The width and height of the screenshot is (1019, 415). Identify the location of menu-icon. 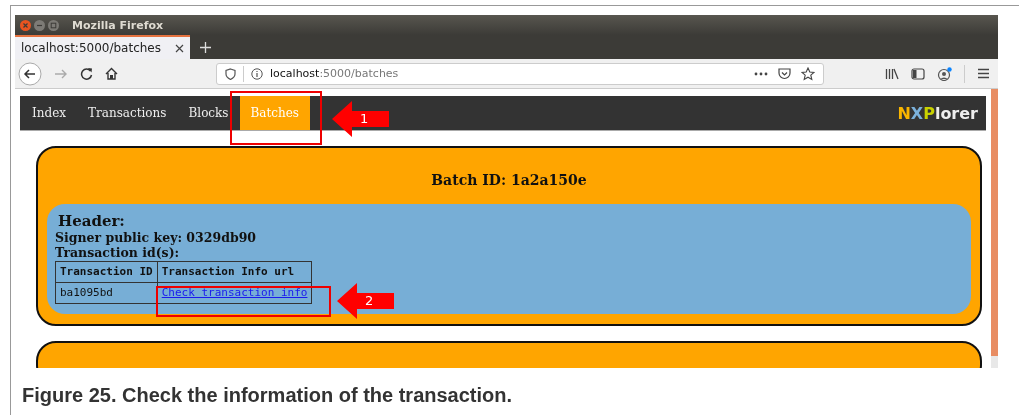
(983, 73).